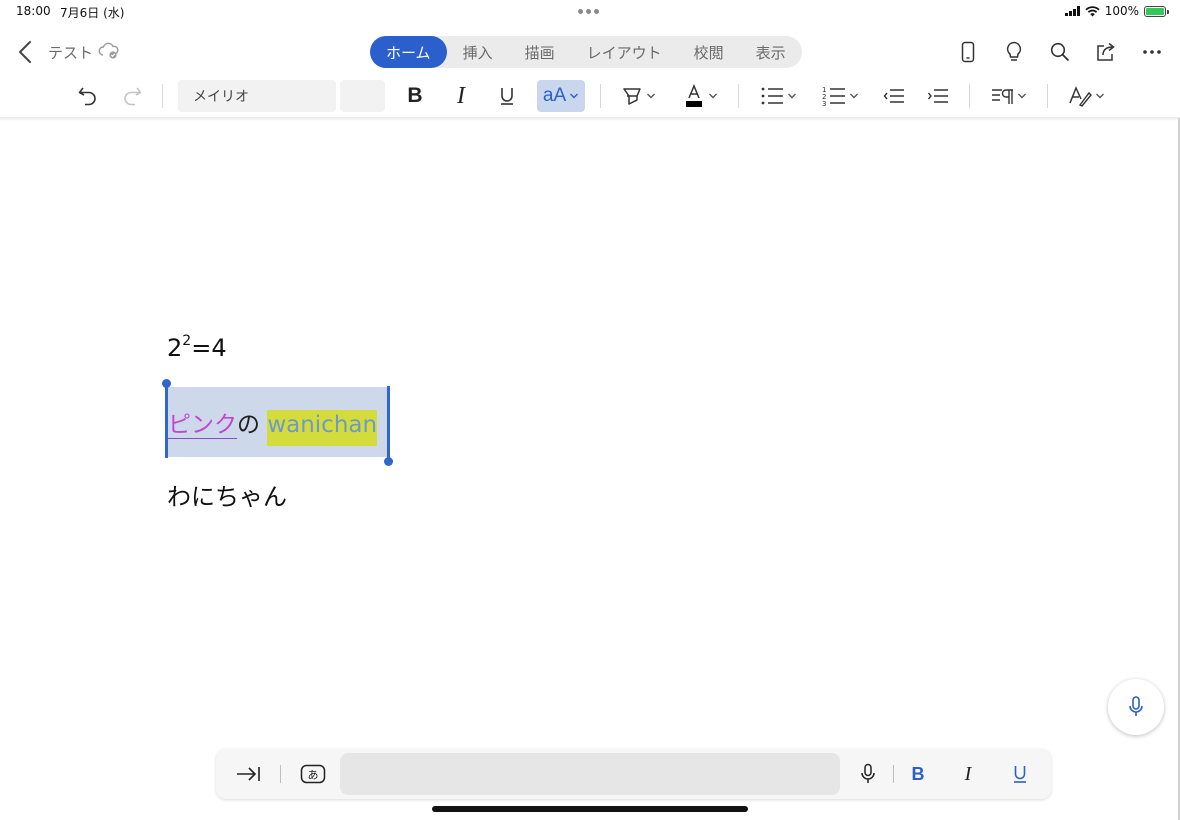  I want to click on mobile-view-button, so click(968, 52).